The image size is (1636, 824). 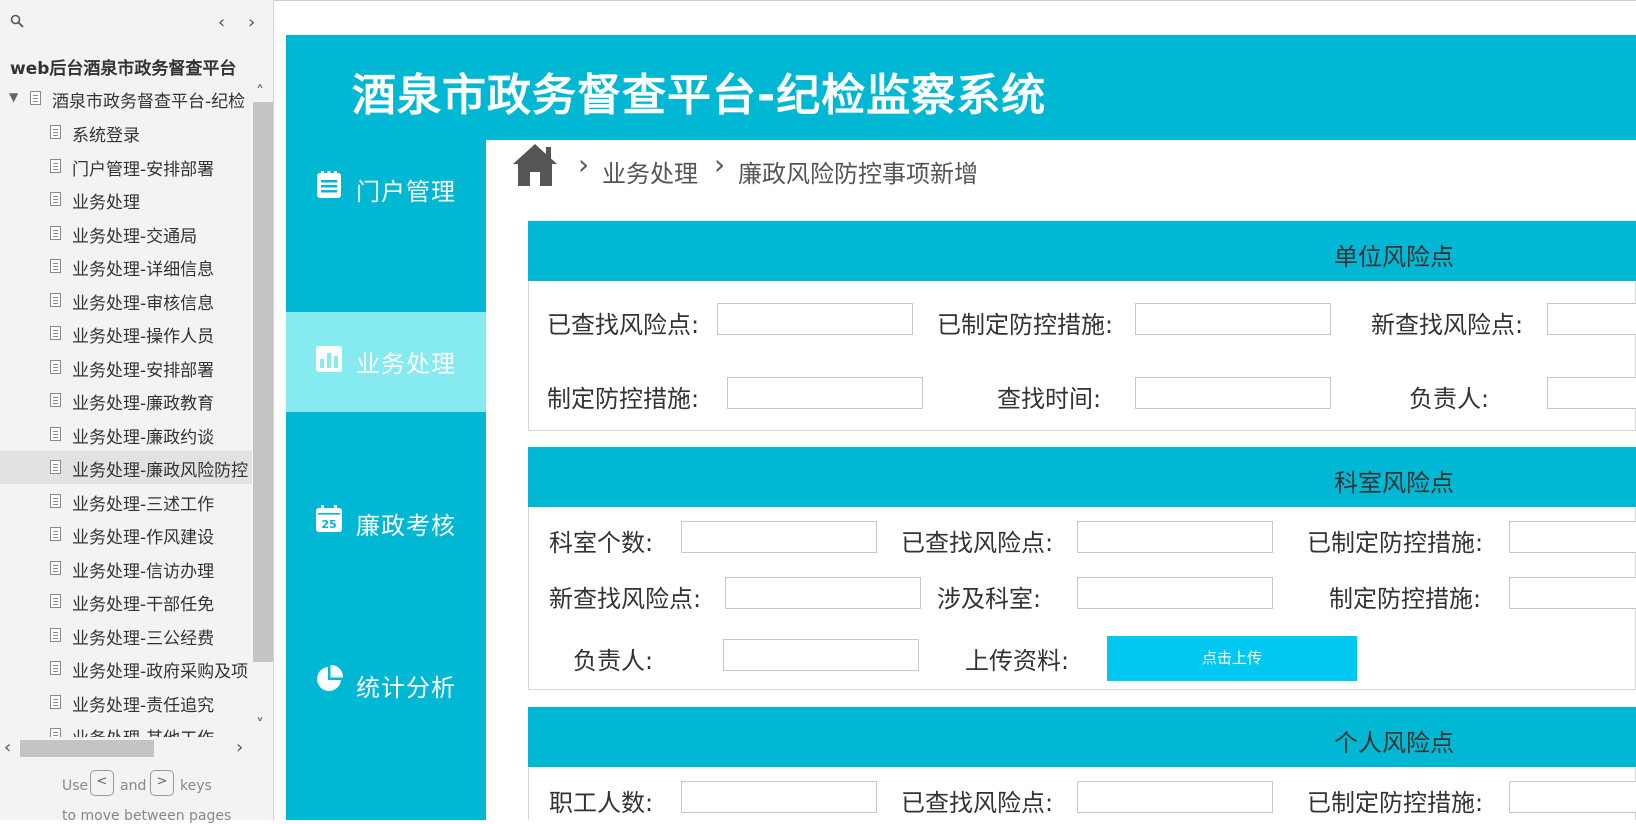 What do you see at coordinates (1175, 797) in the screenshot?
I see `personal-found-points-input` at bounding box center [1175, 797].